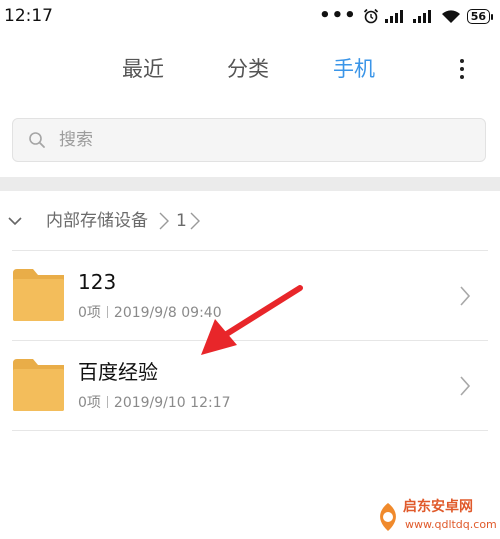 The width and height of the screenshot is (500, 539). I want to click on item-meta: 0项 2019/9/10 12:17, so click(154, 403).